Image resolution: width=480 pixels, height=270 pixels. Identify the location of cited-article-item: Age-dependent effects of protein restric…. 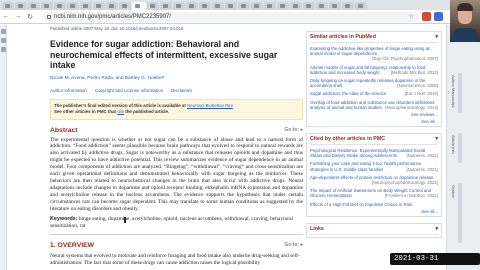
(374, 180).